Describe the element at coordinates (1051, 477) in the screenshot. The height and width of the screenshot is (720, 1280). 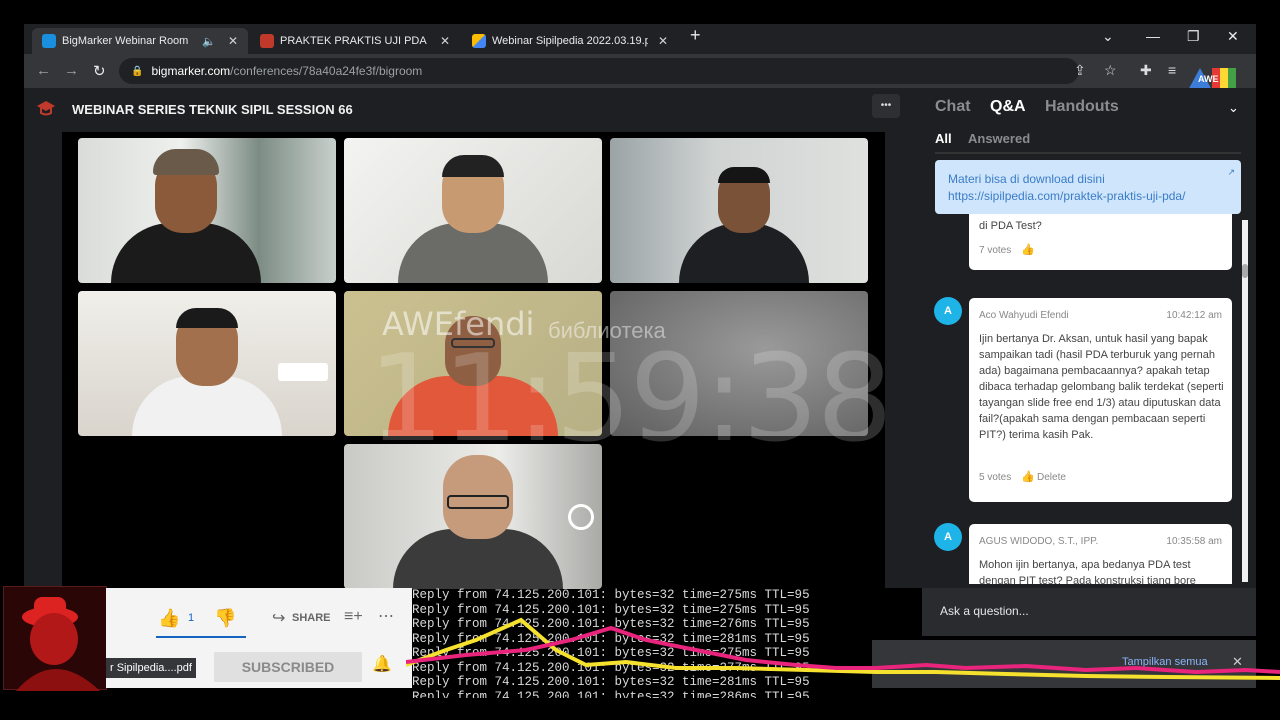
I see `delete-button: Delete` at that location.